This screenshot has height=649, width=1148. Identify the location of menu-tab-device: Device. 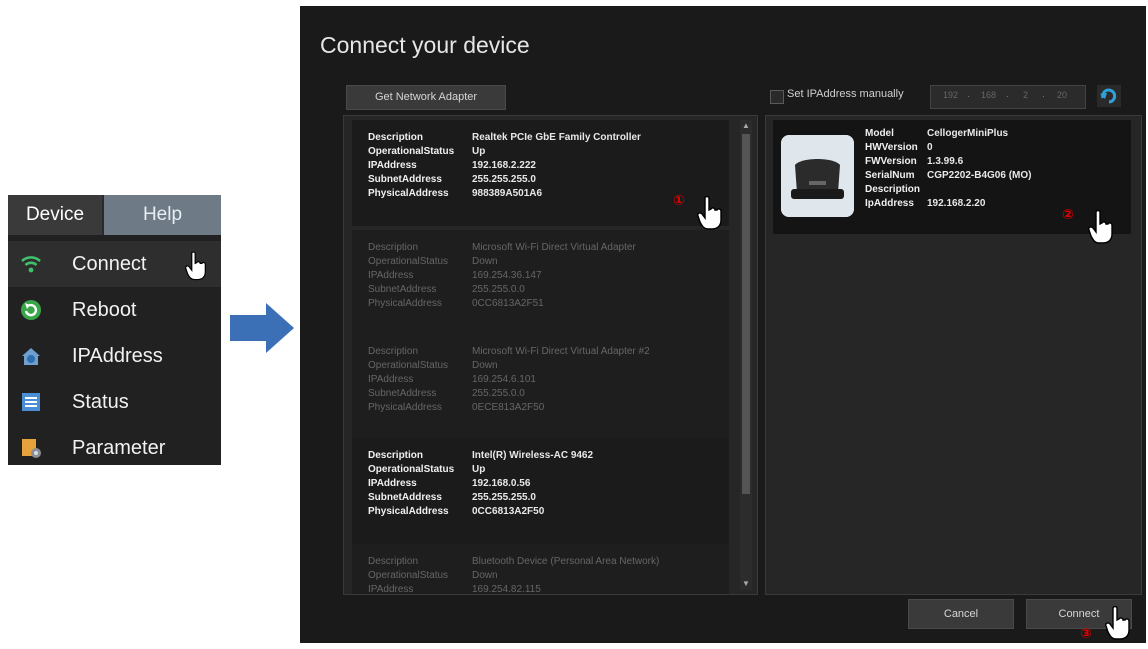
(55, 215).